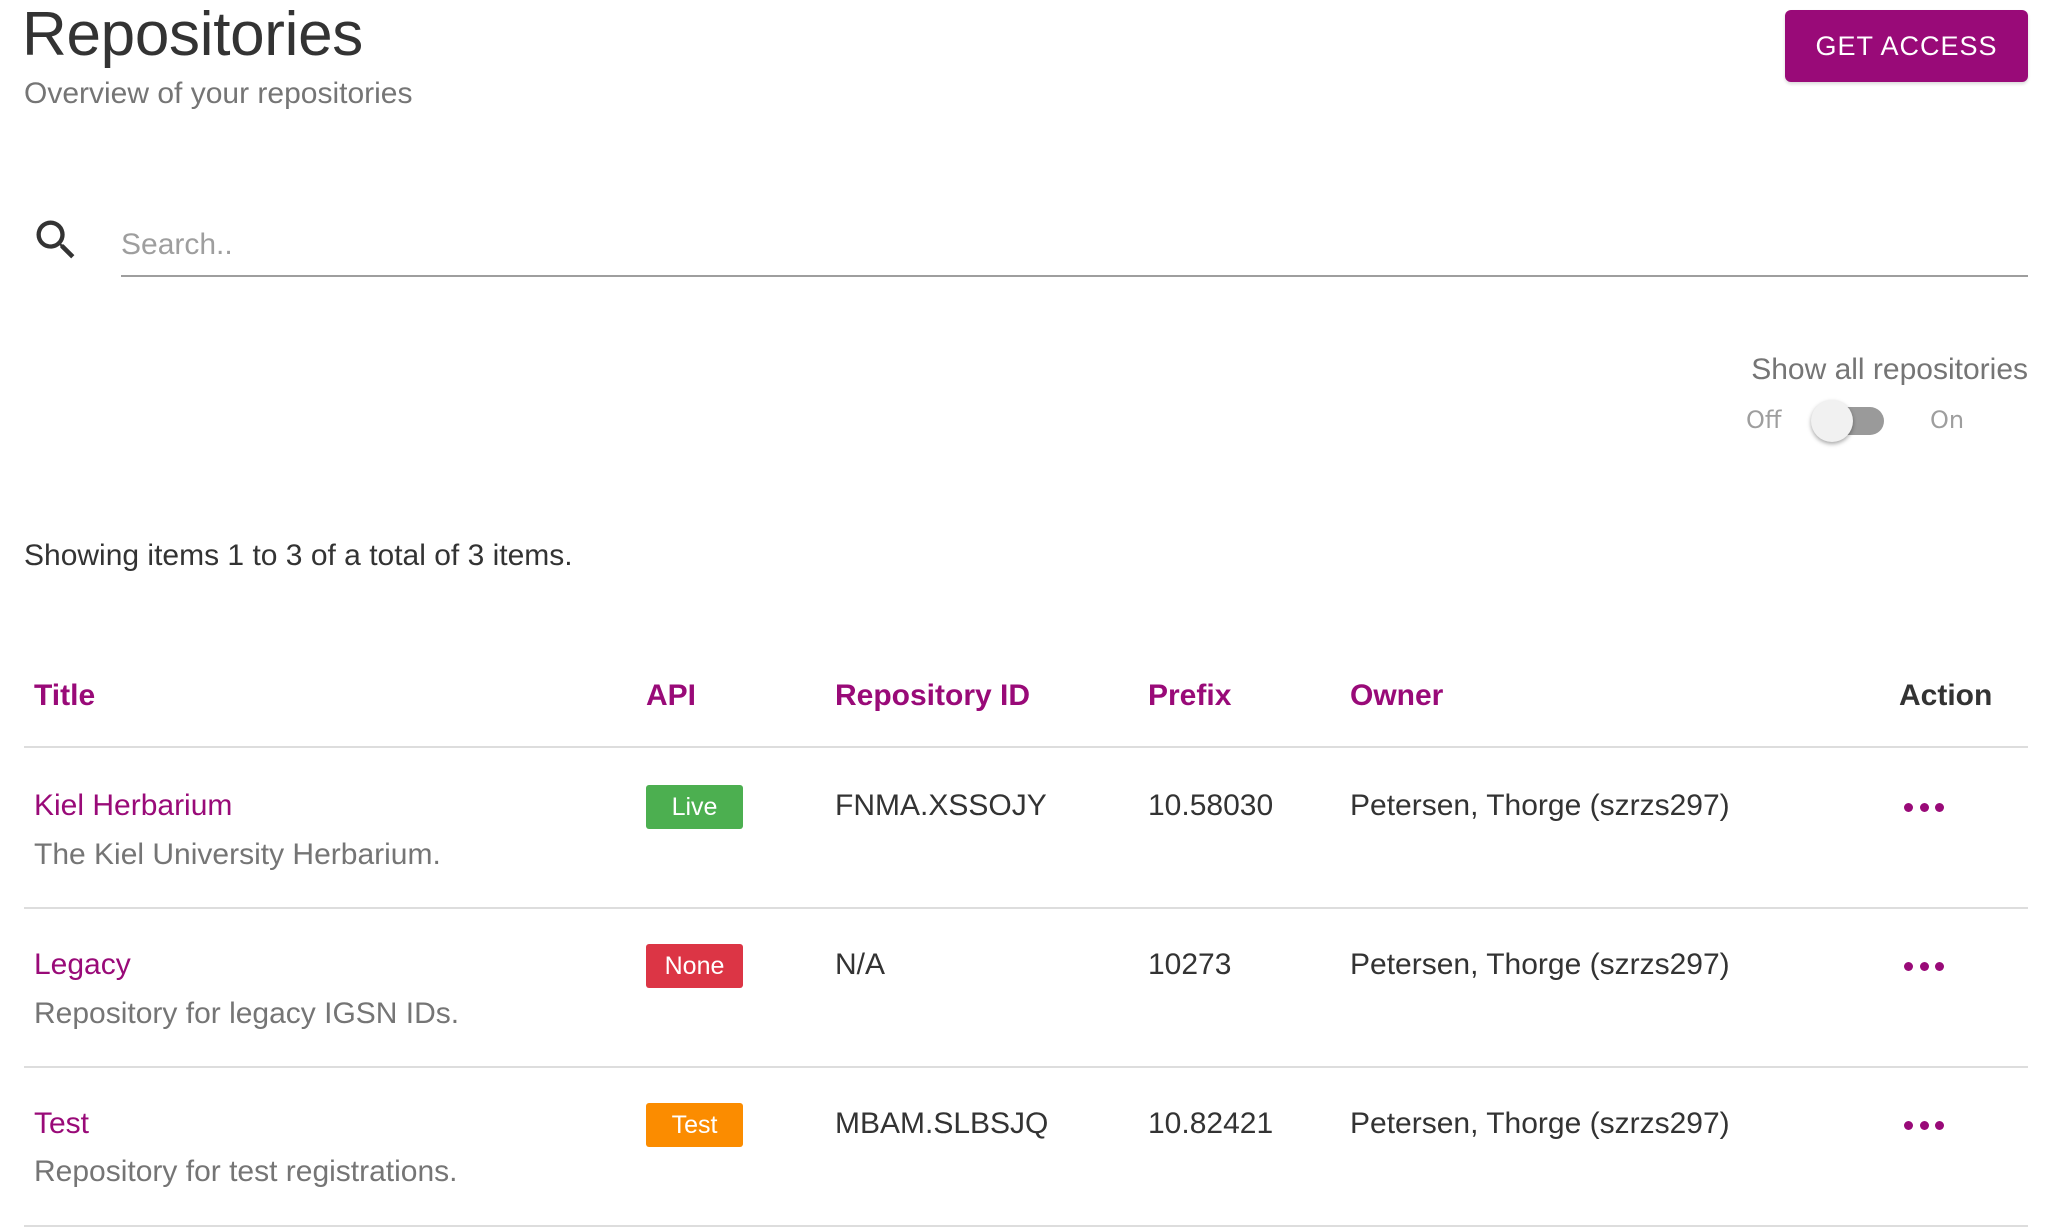  Describe the element at coordinates (246, 1171) in the screenshot. I see `repository-description: Repository for test registrations.` at that location.